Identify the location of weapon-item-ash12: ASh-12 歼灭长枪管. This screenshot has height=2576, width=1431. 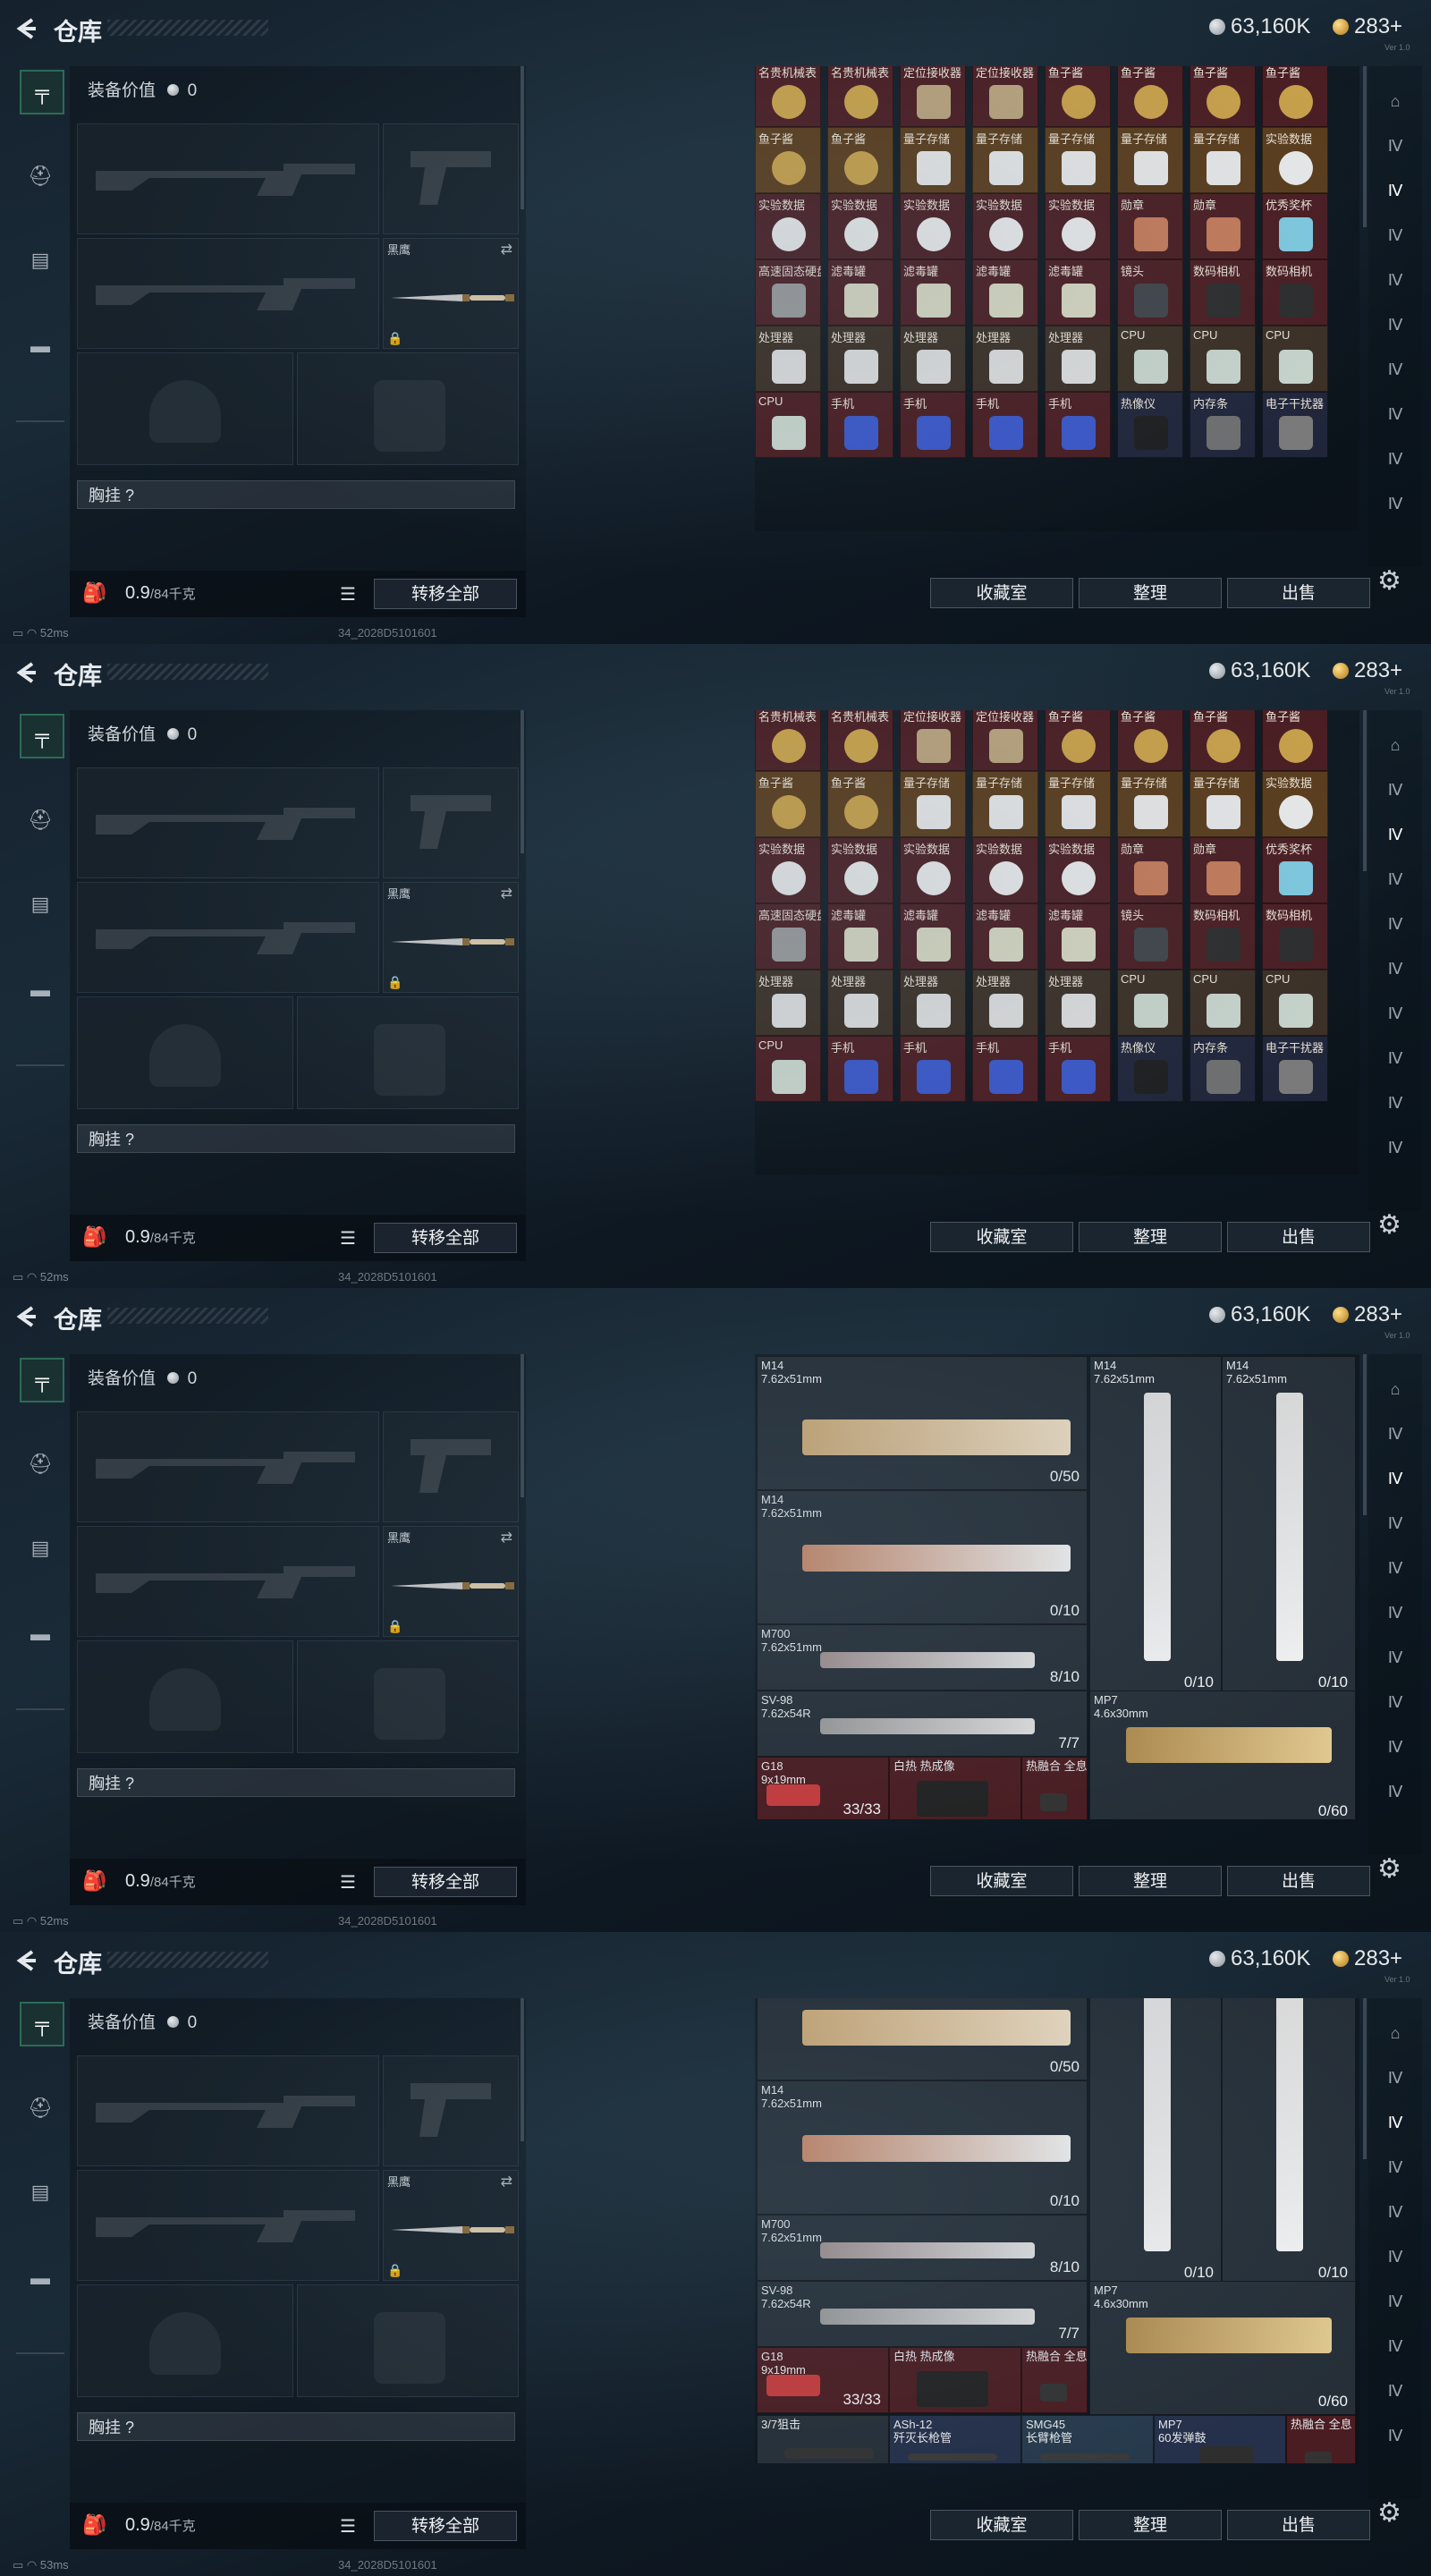
(955, 2439).